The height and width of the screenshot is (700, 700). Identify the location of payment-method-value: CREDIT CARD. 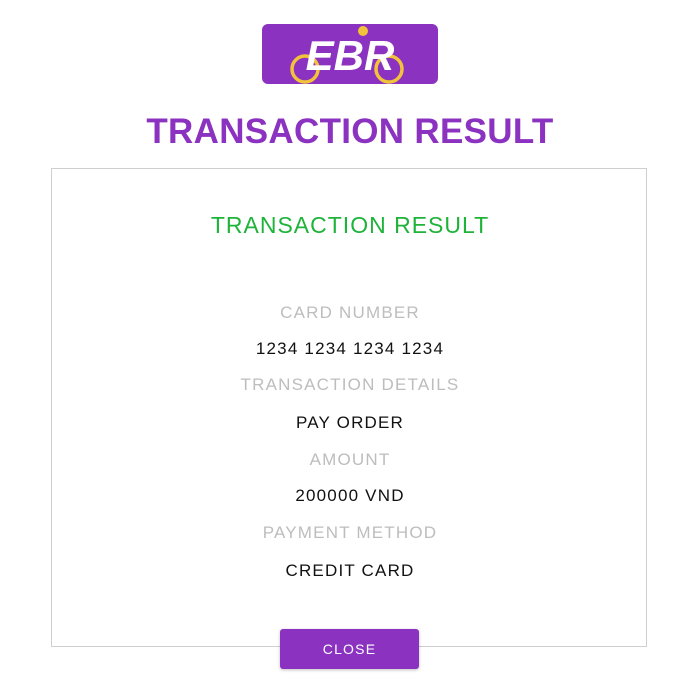
(350, 570).